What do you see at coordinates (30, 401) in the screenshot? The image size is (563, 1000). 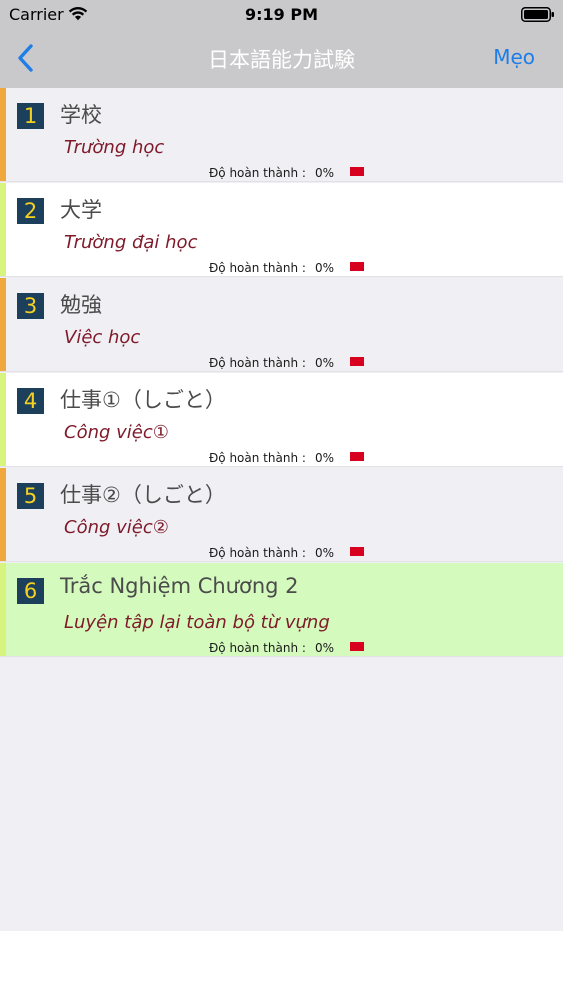 I see `lesson-number-badge: 4` at bounding box center [30, 401].